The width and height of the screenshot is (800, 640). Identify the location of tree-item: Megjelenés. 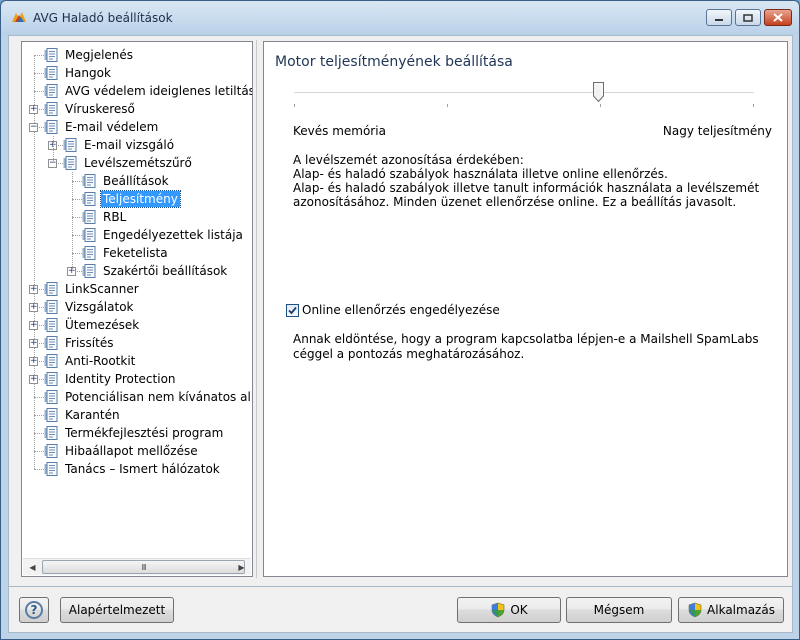
(89, 55).